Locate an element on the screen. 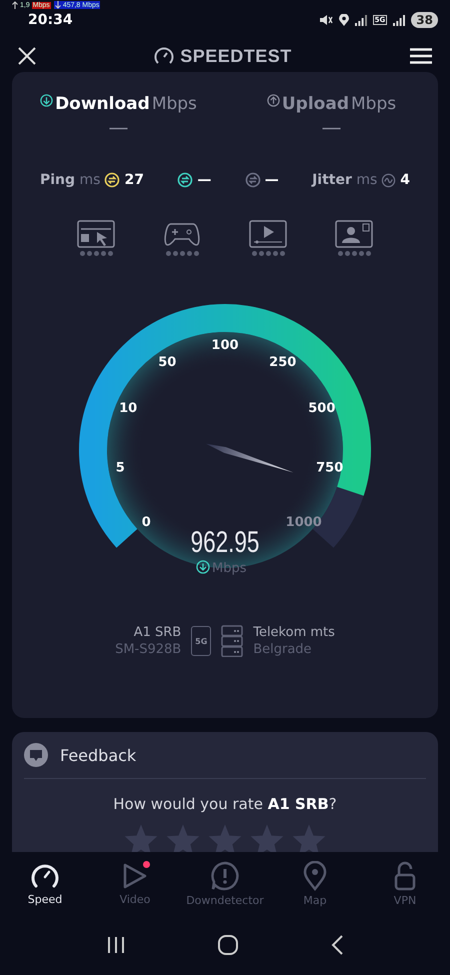 The height and width of the screenshot is (975, 450). nav-tab: Map is located at coordinates (315, 884).